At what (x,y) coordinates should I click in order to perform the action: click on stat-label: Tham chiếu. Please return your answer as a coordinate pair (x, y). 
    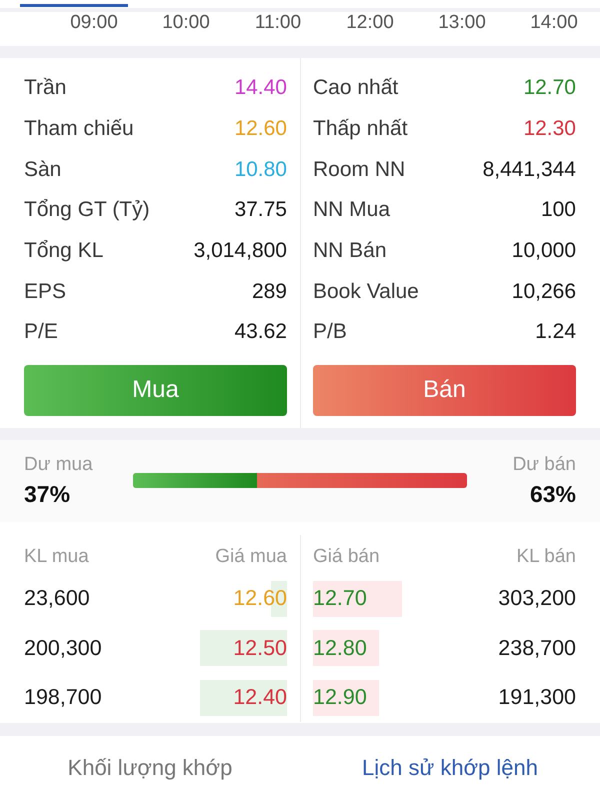
    Looking at the image, I should click on (79, 129).